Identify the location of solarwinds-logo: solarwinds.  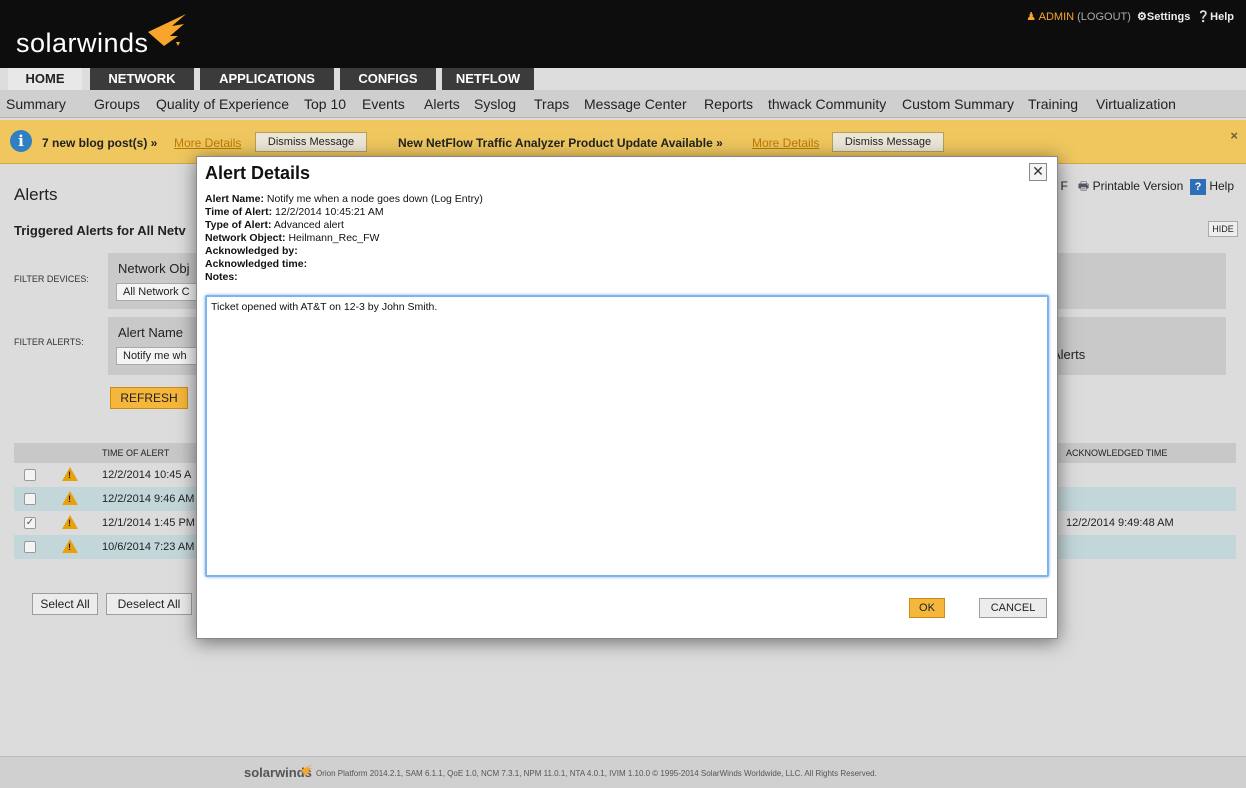
(82, 43).